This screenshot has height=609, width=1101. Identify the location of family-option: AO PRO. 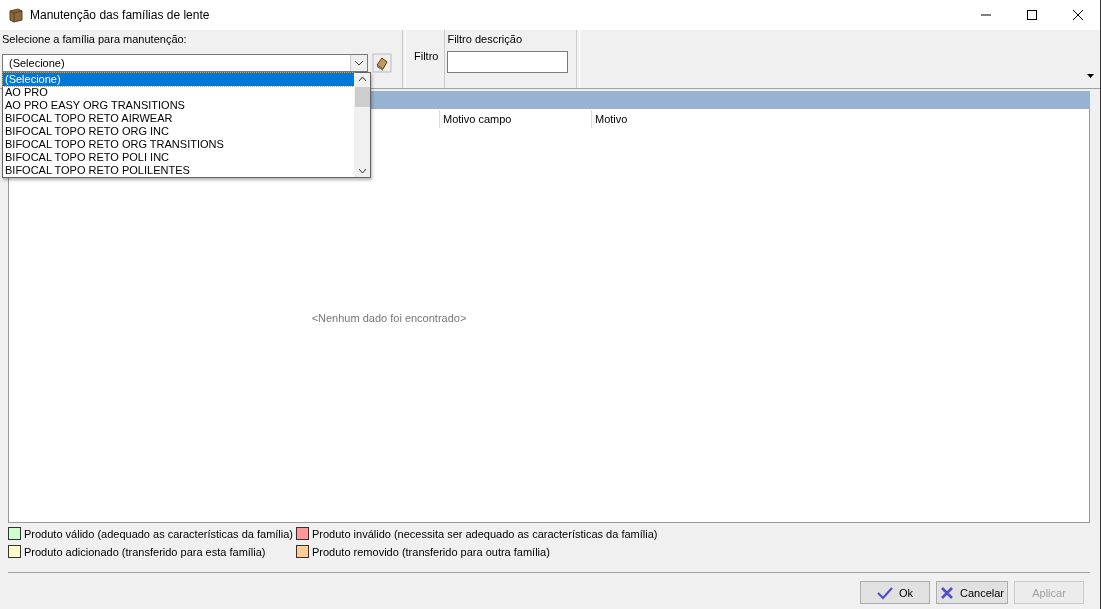
(178, 92).